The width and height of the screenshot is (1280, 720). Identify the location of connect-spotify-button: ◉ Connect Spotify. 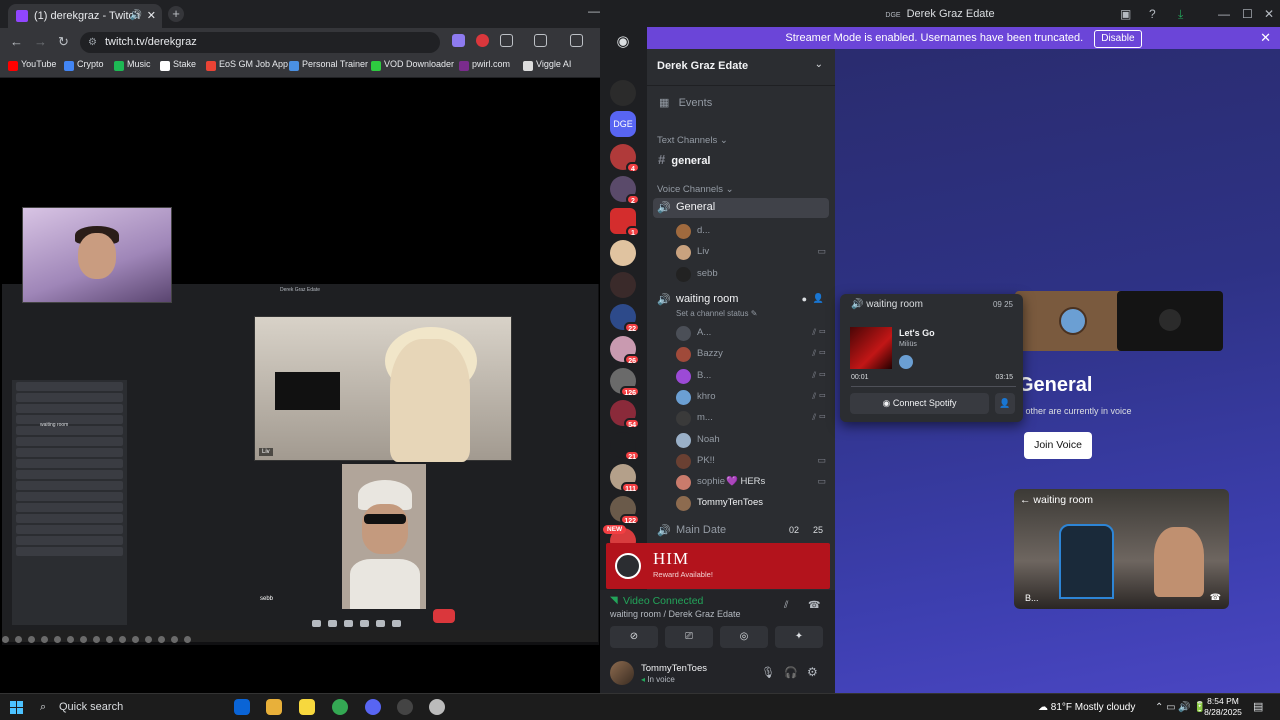
(919, 403).